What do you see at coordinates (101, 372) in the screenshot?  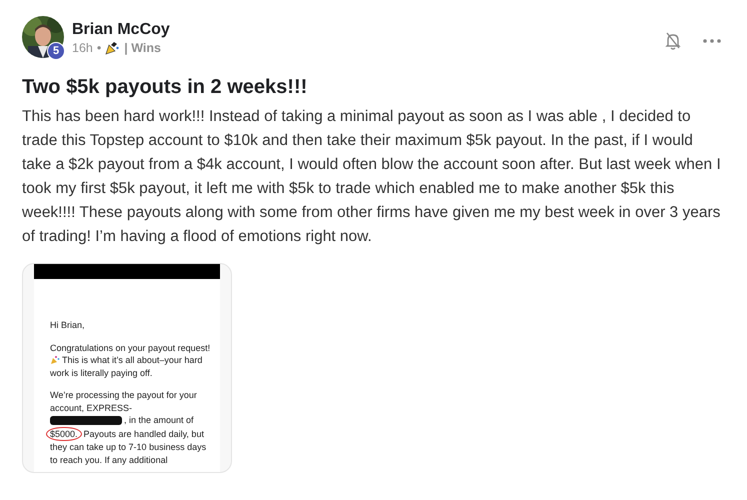 I see `email-text: work is literally paying off.` at bounding box center [101, 372].